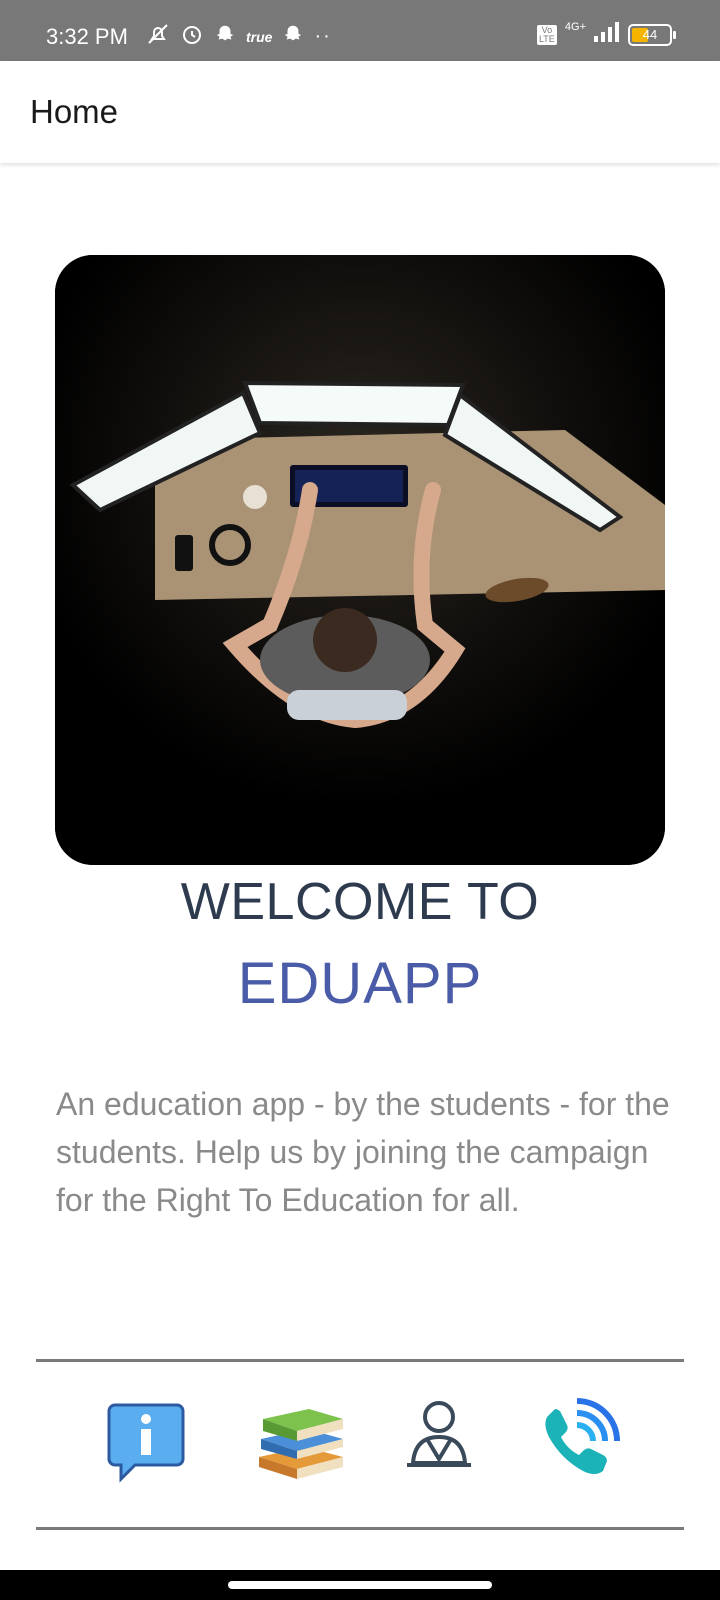 The height and width of the screenshot is (1600, 720). Describe the element at coordinates (360, 1360) in the screenshot. I see `divider-top` at that location.